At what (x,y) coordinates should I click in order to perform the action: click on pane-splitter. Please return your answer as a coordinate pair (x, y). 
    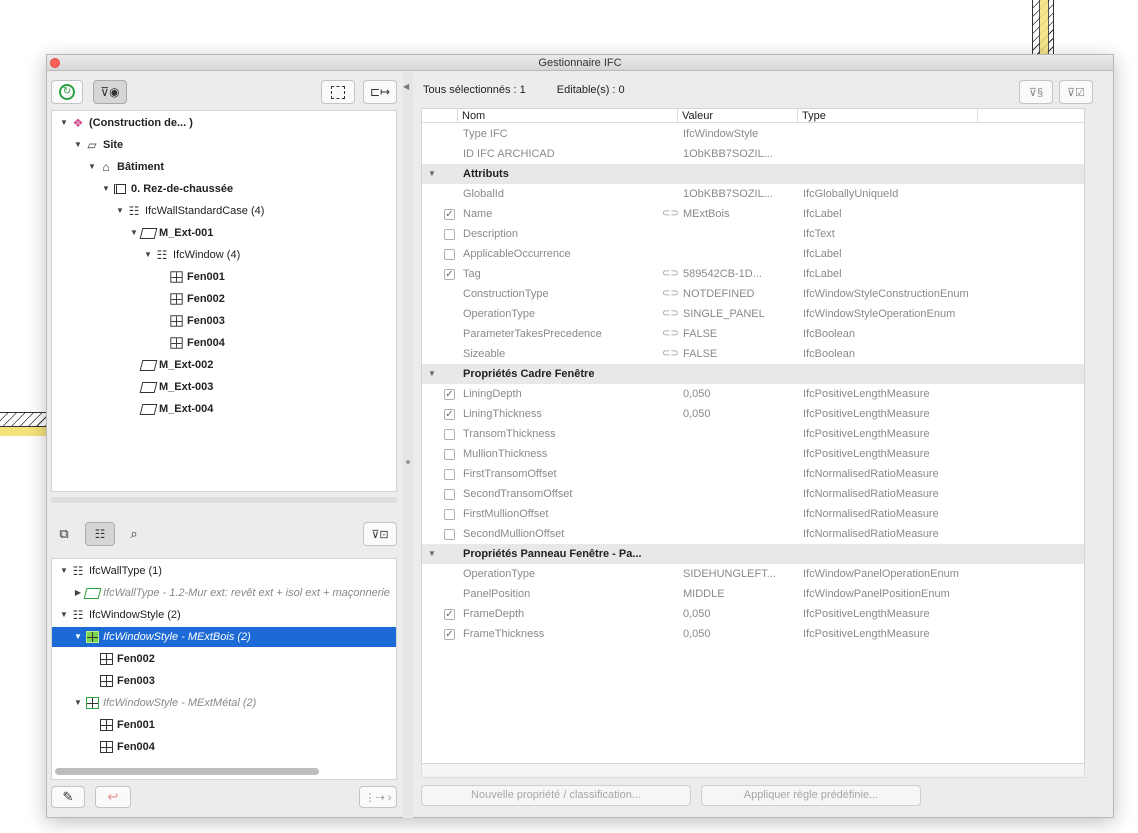
    Looking at the image, I should click on (224, 500).